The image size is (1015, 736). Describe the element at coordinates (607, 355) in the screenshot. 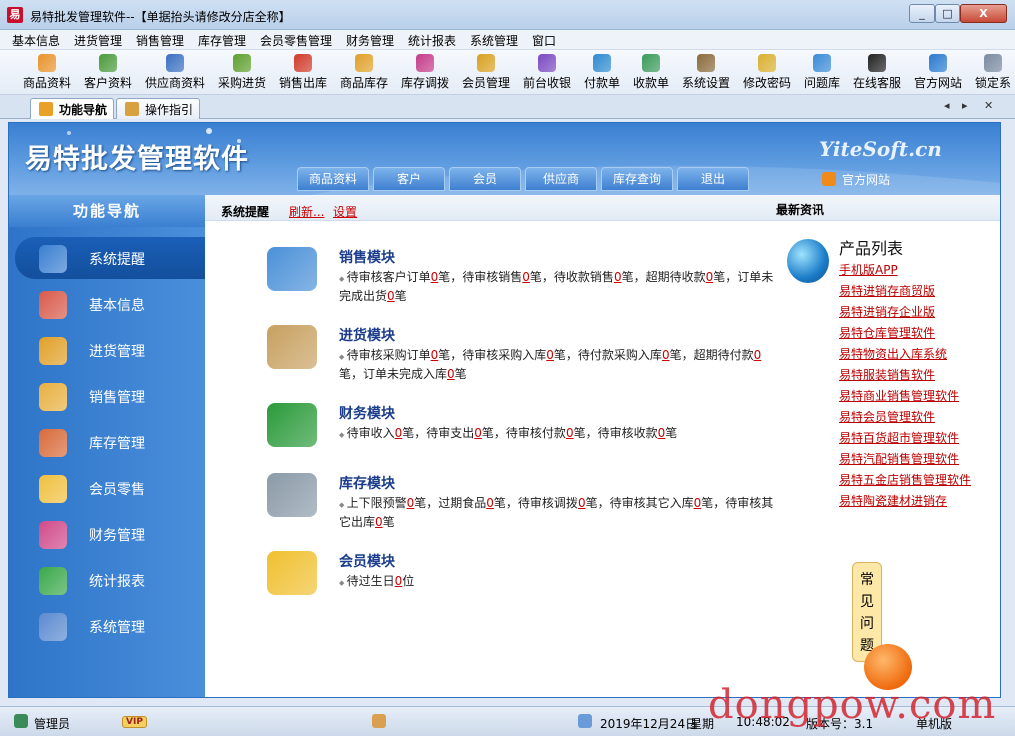

I see `desc-text: 笔，待付款采购入库` at that location.